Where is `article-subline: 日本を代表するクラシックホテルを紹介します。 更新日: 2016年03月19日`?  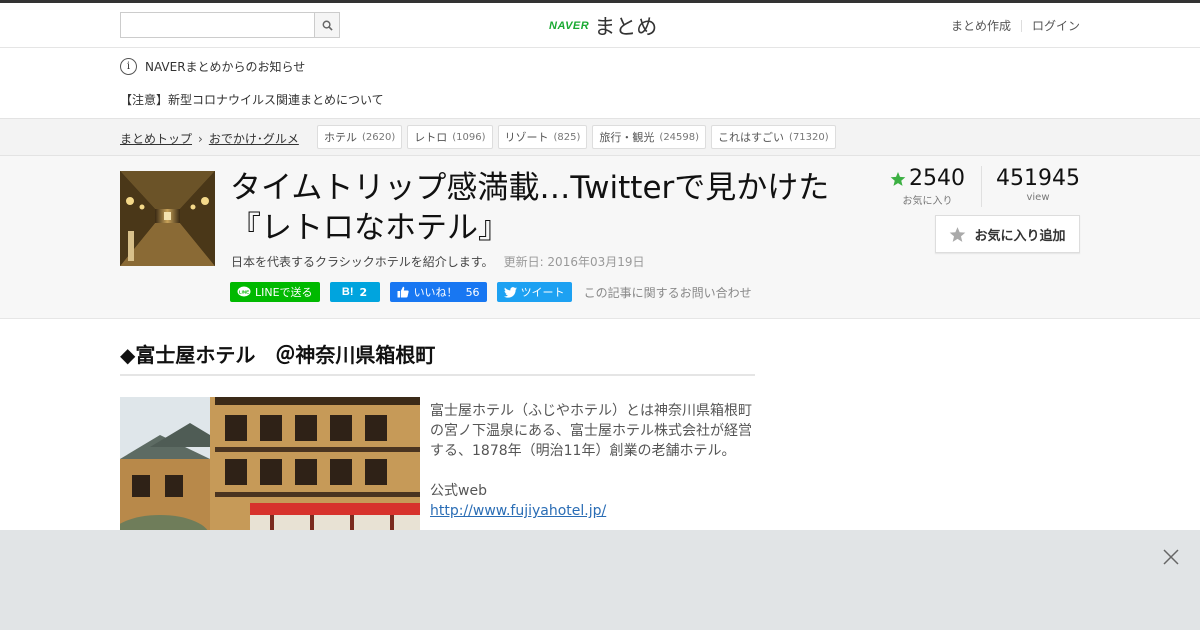
article-subline: 日本を代表するクラシックホテルを紹介します。 更新日: 2016年03月19日 is located at coordinates (438, 261).